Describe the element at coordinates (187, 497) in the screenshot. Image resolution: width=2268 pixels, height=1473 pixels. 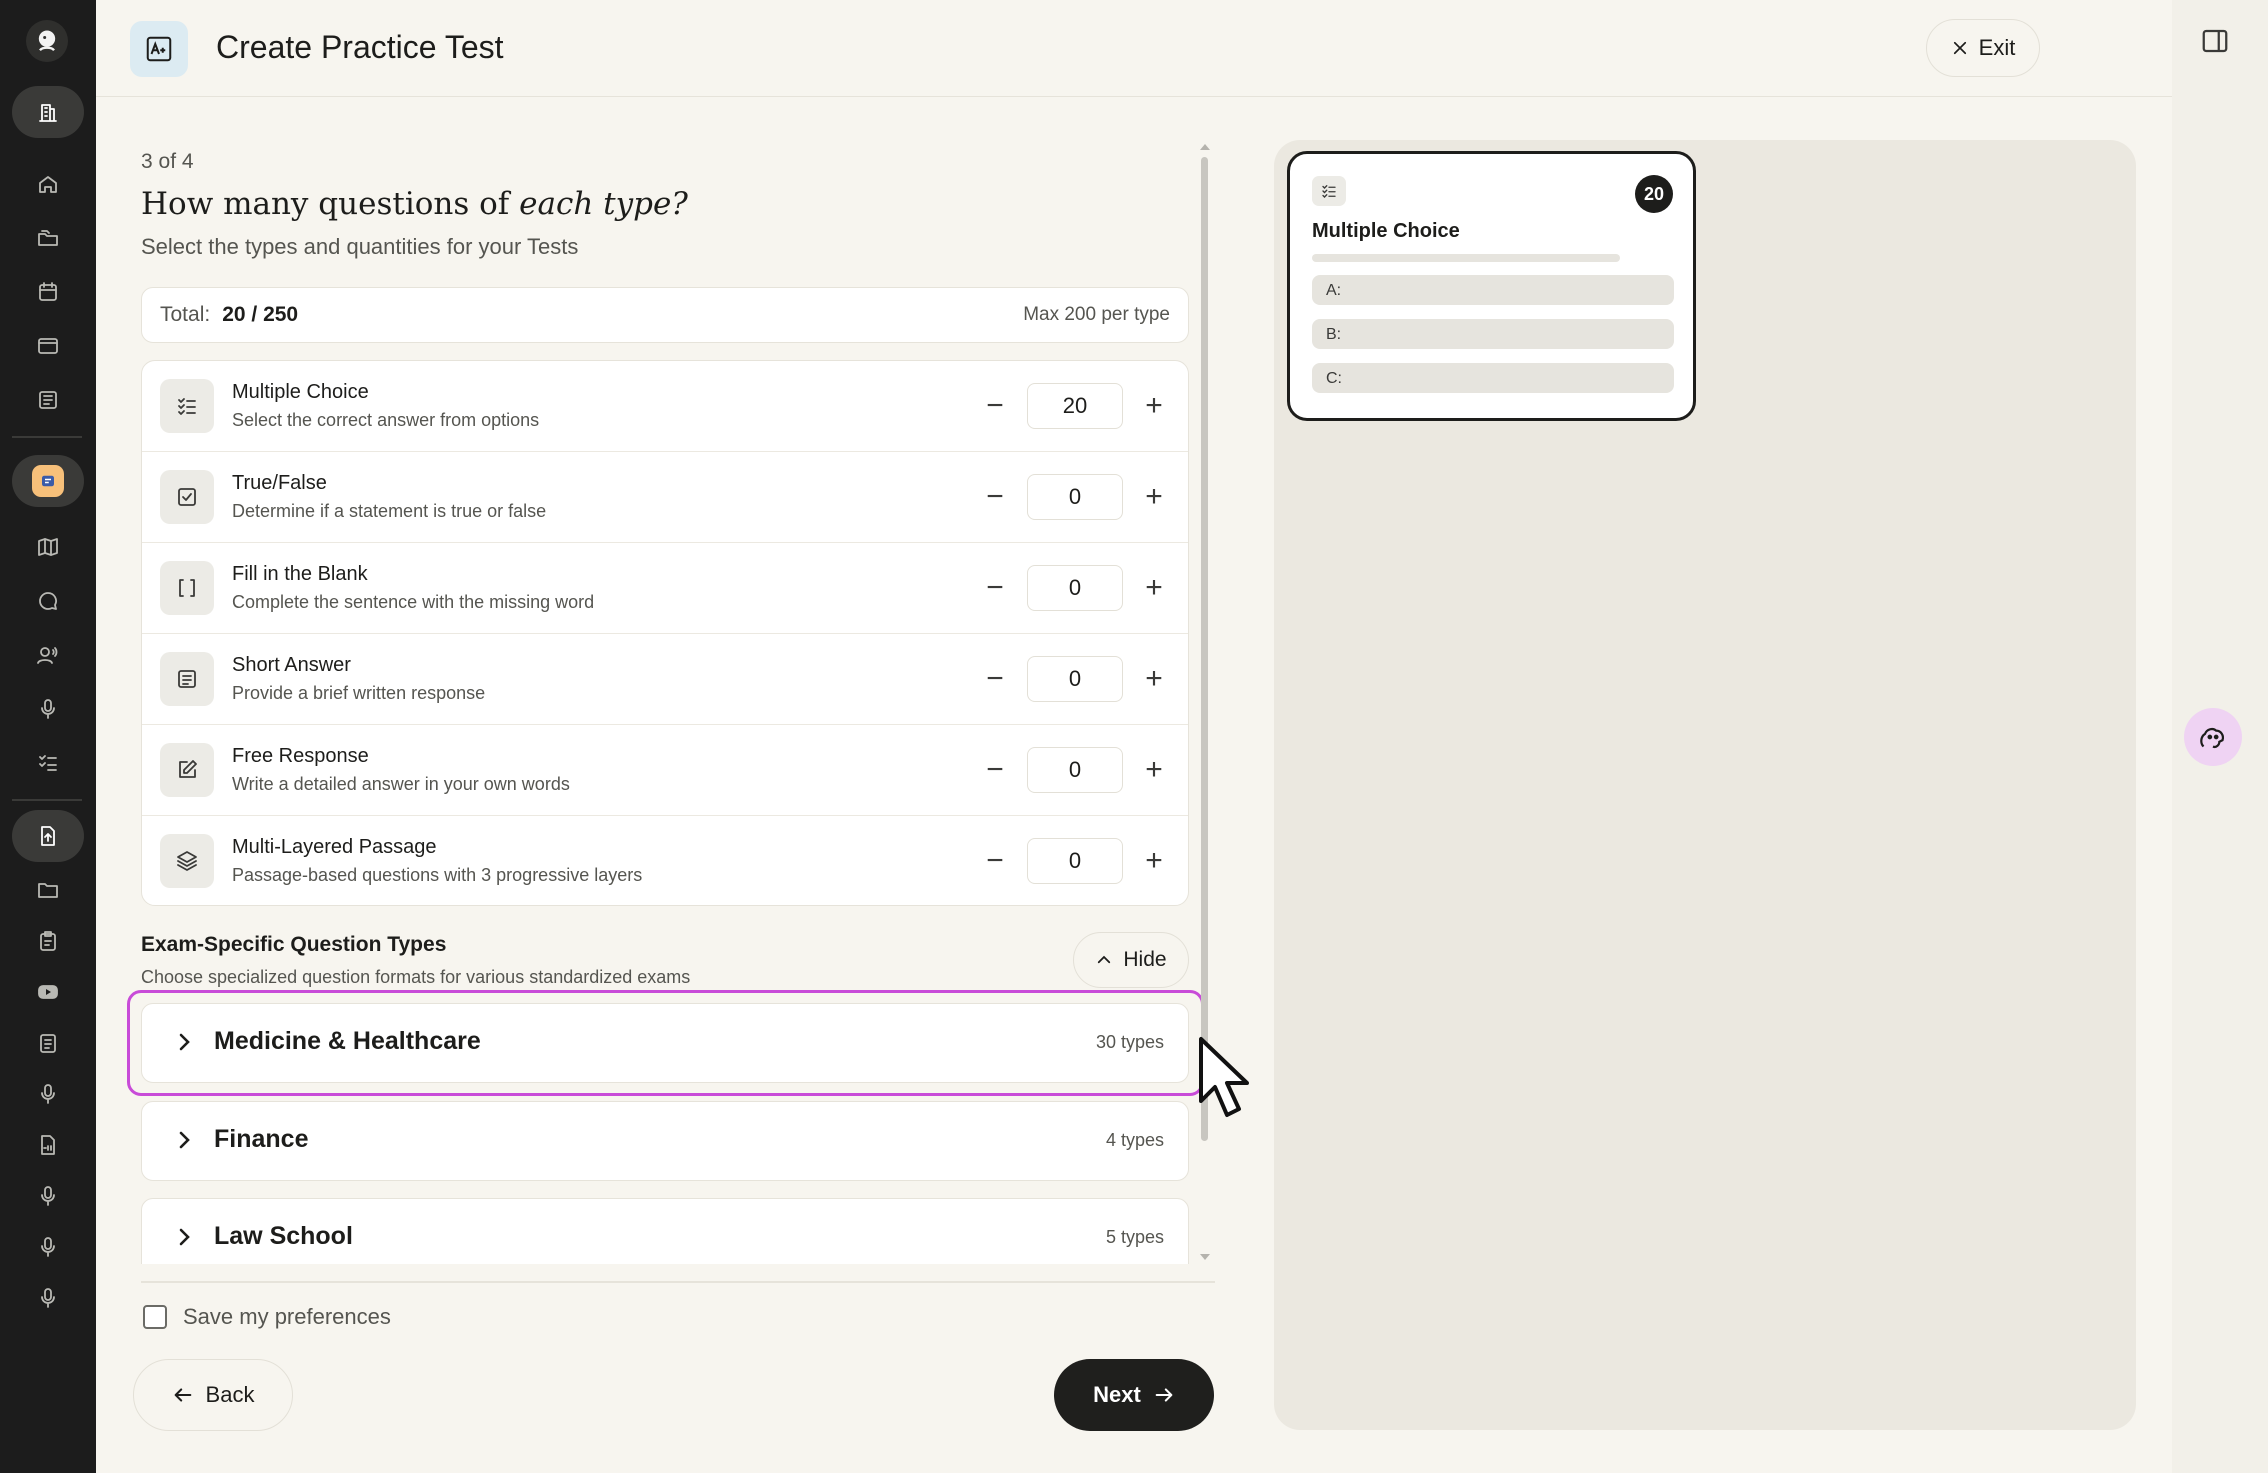
I see `checkbox-icon` at that location.